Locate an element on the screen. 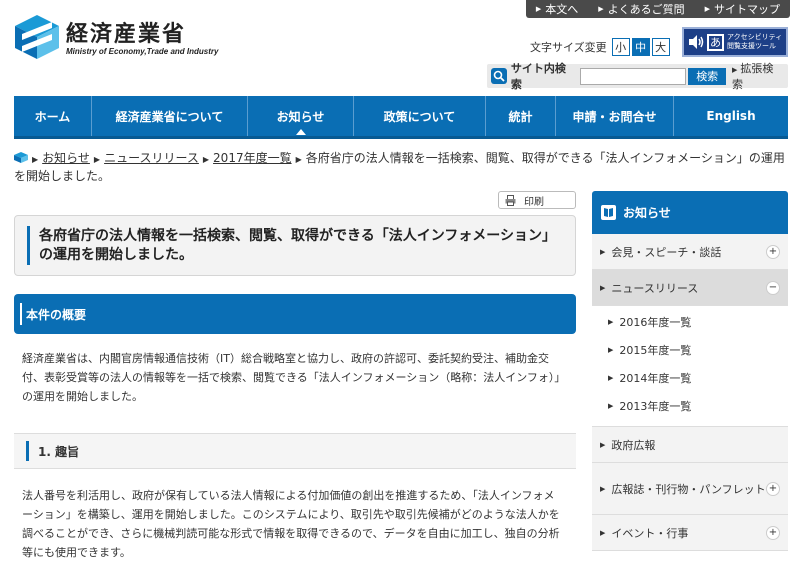 This screenshot has width=800, height=562. home-logo-icon is located at coordinates (21, 157).